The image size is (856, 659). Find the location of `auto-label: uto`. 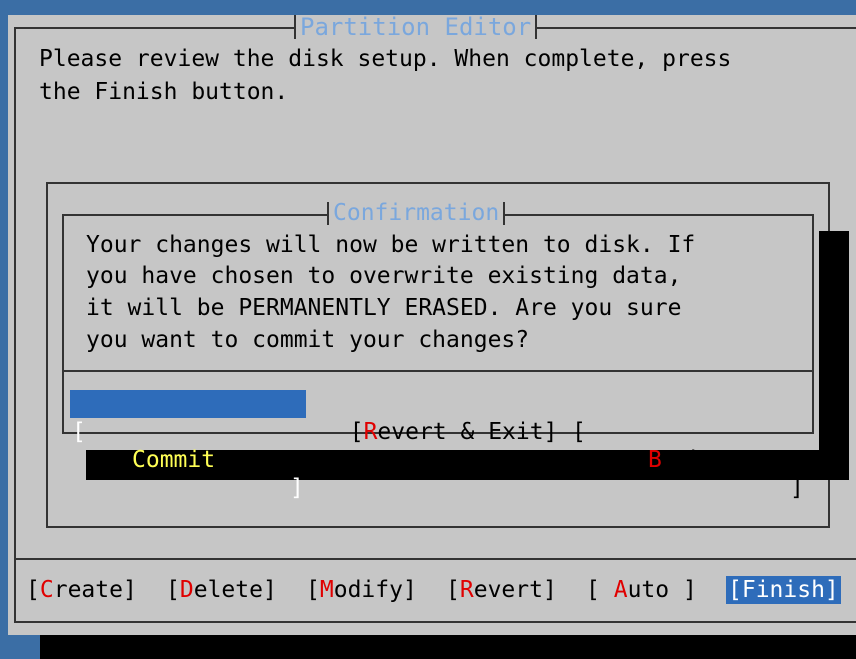

auto-label: uto is located at coordinates (648, 590).